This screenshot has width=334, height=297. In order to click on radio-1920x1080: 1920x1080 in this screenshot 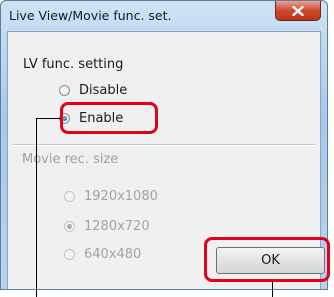, I will do `click(111, 196)`.